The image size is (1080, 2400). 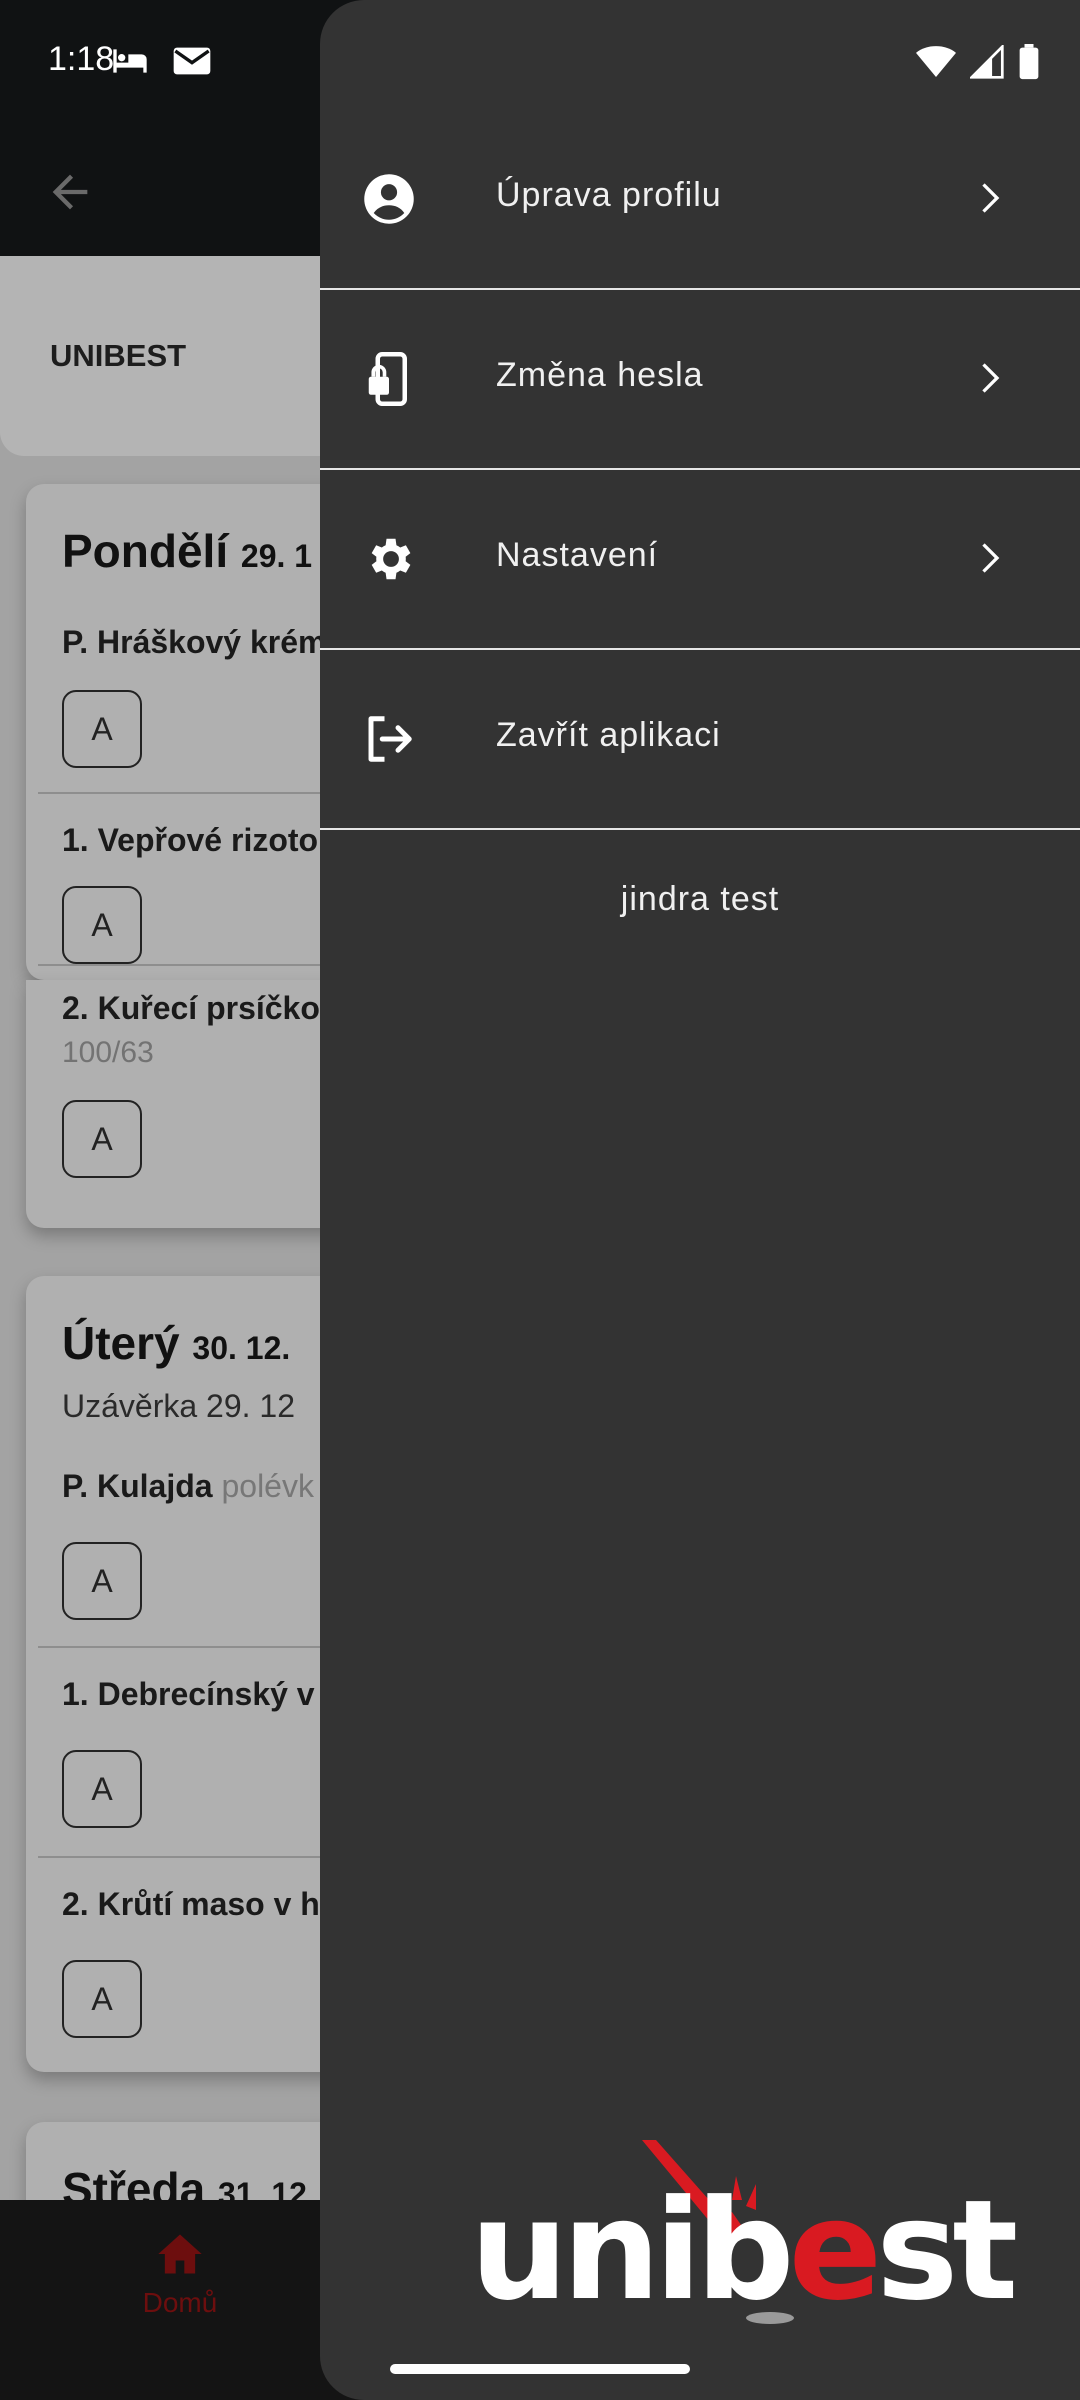 I want to click on back-arrow-icon, so click(x=70, y=192).